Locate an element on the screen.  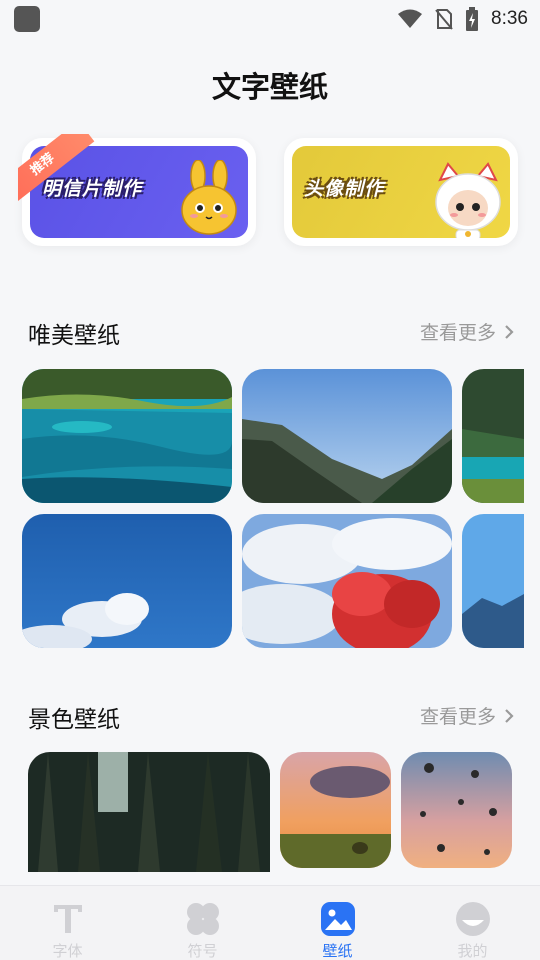
tab-label: 字体 is located at coordinates (67, 951).